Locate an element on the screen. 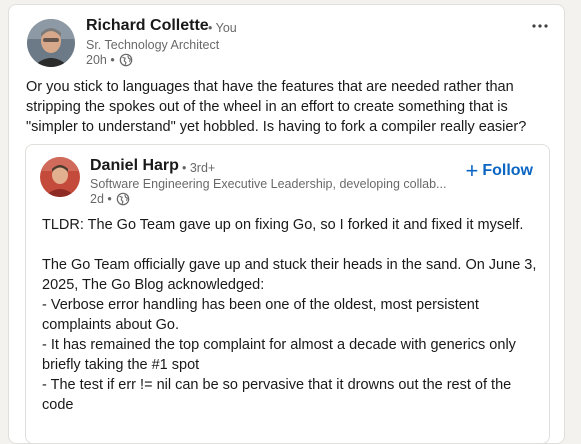 The image size is (581, 444). repost-text-line: briefly taking the #1 spot is located at coordinates (121, 365).